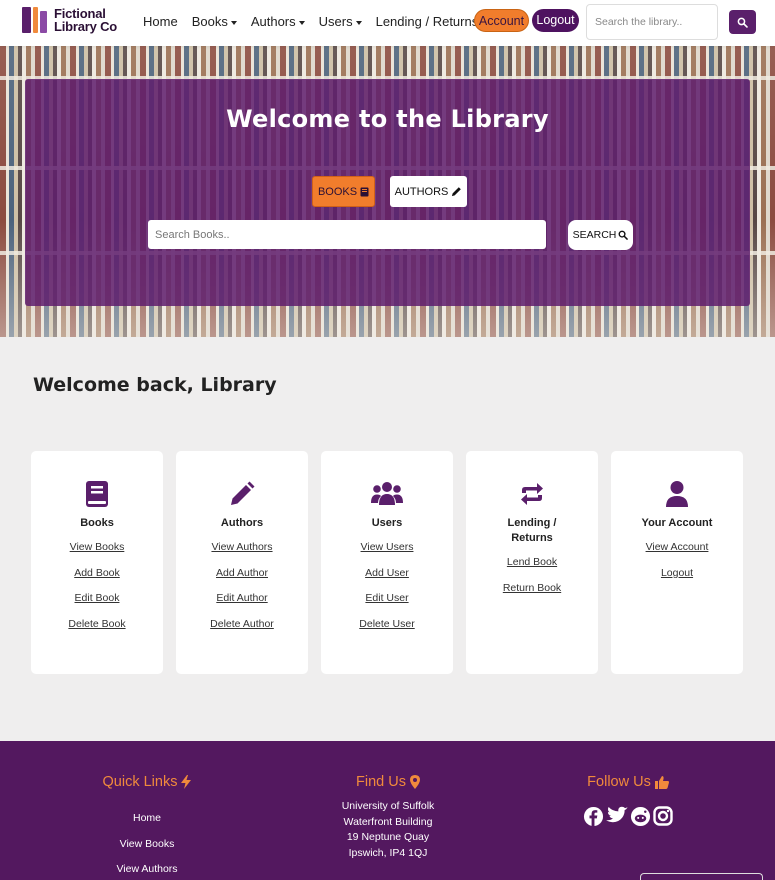 This screenshot has height=880, width=775. I want to click on books-toggle-button: BOOKS, so click(343, 191).